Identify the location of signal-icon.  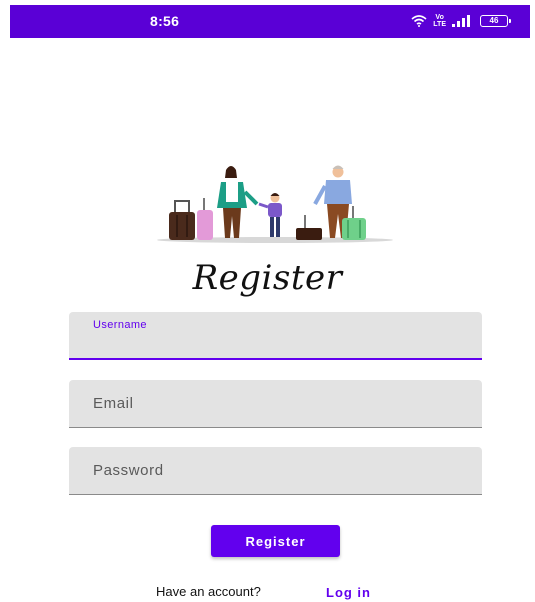
(461, 21).